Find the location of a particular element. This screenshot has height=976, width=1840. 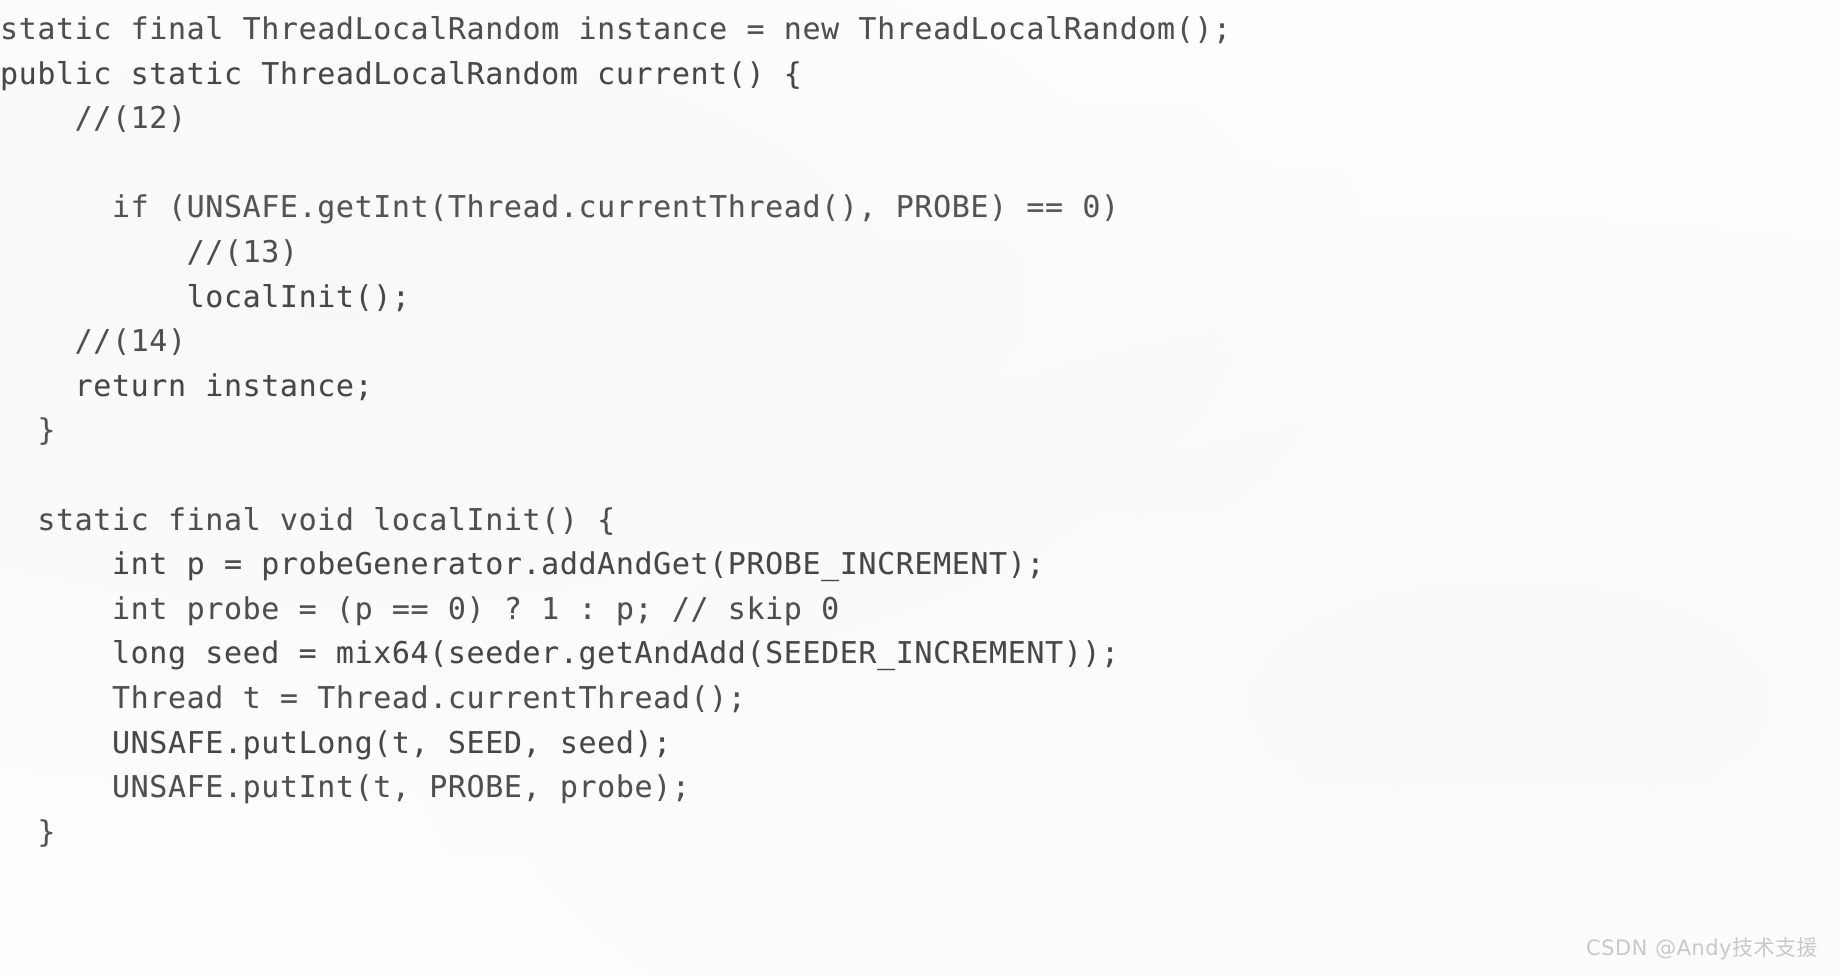

code-line: //(13) is located at coordinates (149, 252).